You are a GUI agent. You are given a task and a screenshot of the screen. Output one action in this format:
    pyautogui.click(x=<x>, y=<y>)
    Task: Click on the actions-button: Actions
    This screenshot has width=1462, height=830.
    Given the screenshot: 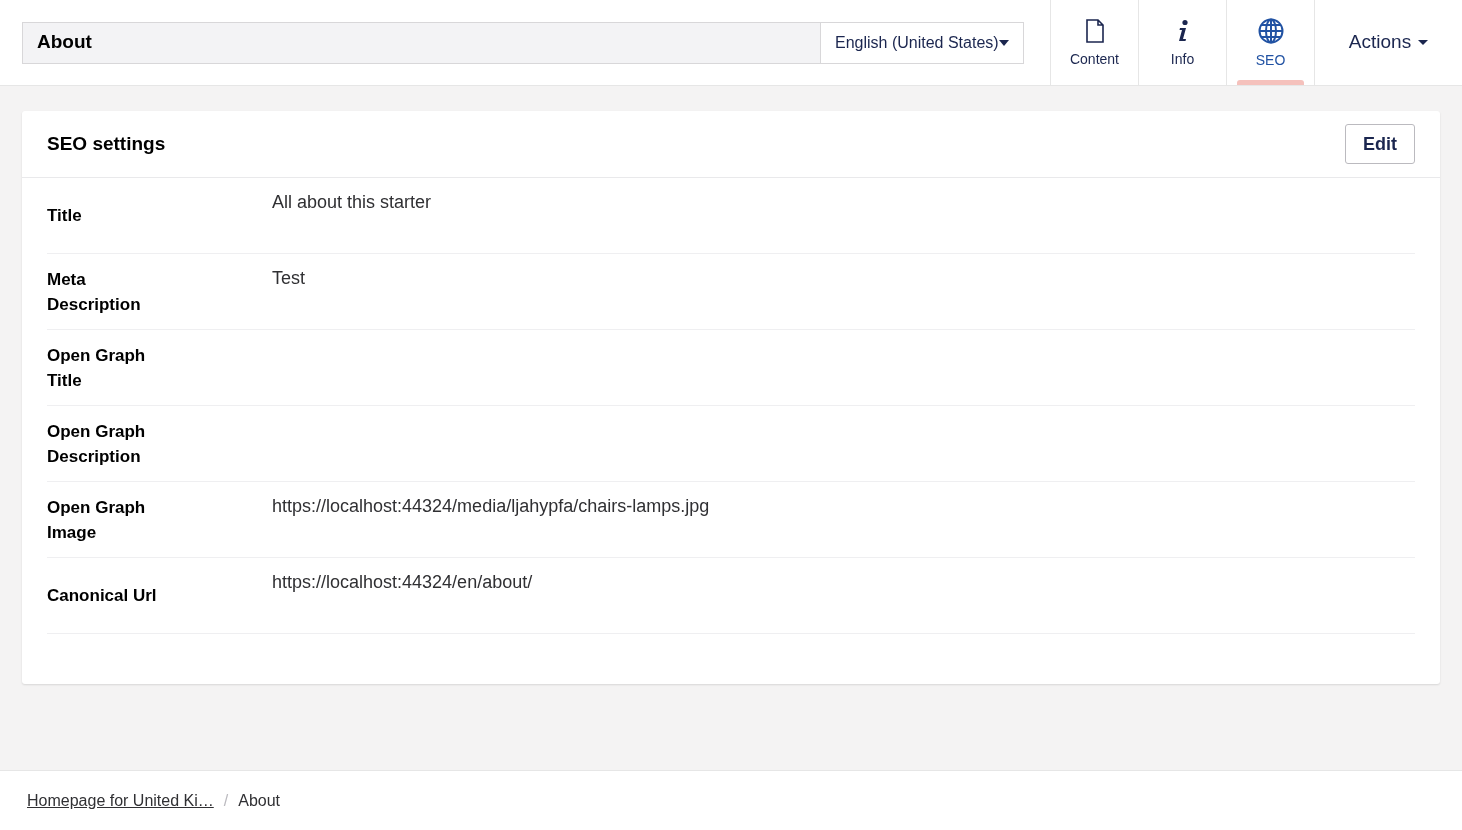 What is the action you would take?
    pyautogui.click(x=1388, y=42)
    